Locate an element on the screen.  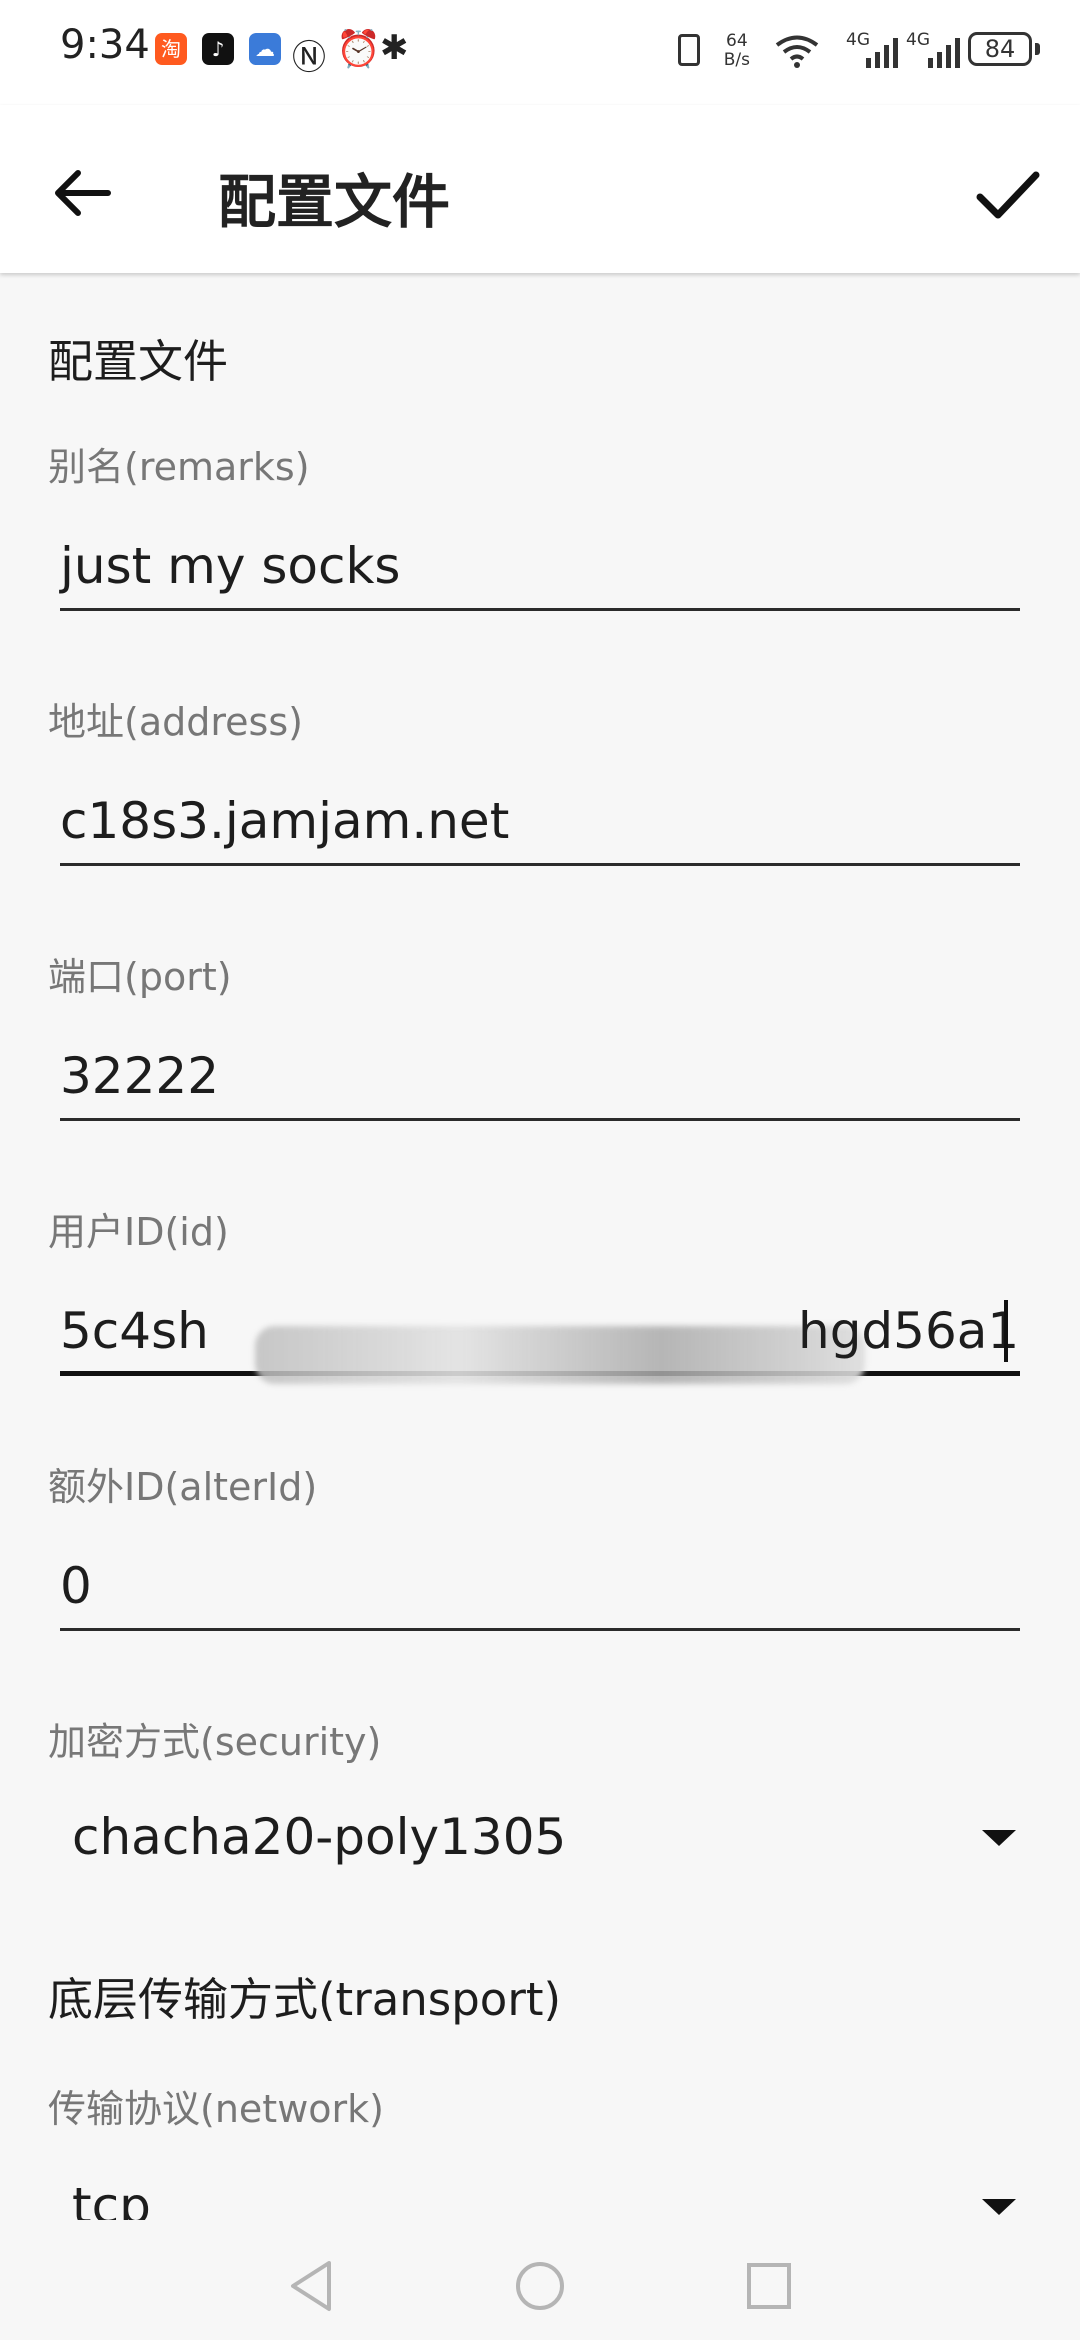
taobao-app-icon: 淘 is located at coordinates (171, 49).